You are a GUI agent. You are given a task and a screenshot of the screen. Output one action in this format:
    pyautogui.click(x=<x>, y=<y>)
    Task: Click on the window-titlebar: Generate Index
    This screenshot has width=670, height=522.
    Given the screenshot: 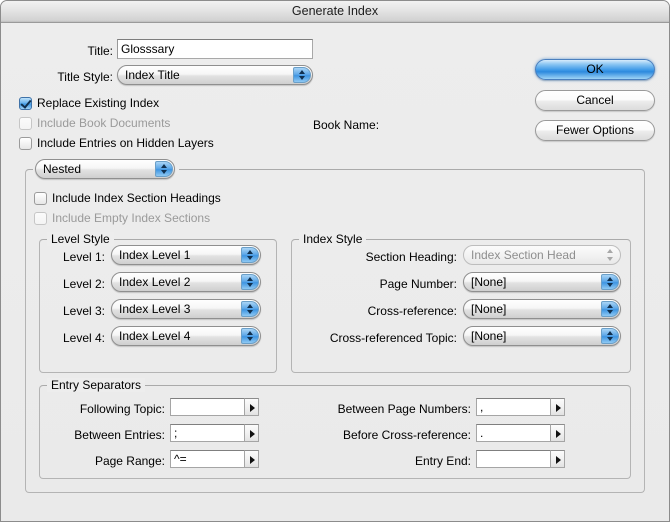 What is the action you would take?
    pyautogui.click(x=335, y=12)
    